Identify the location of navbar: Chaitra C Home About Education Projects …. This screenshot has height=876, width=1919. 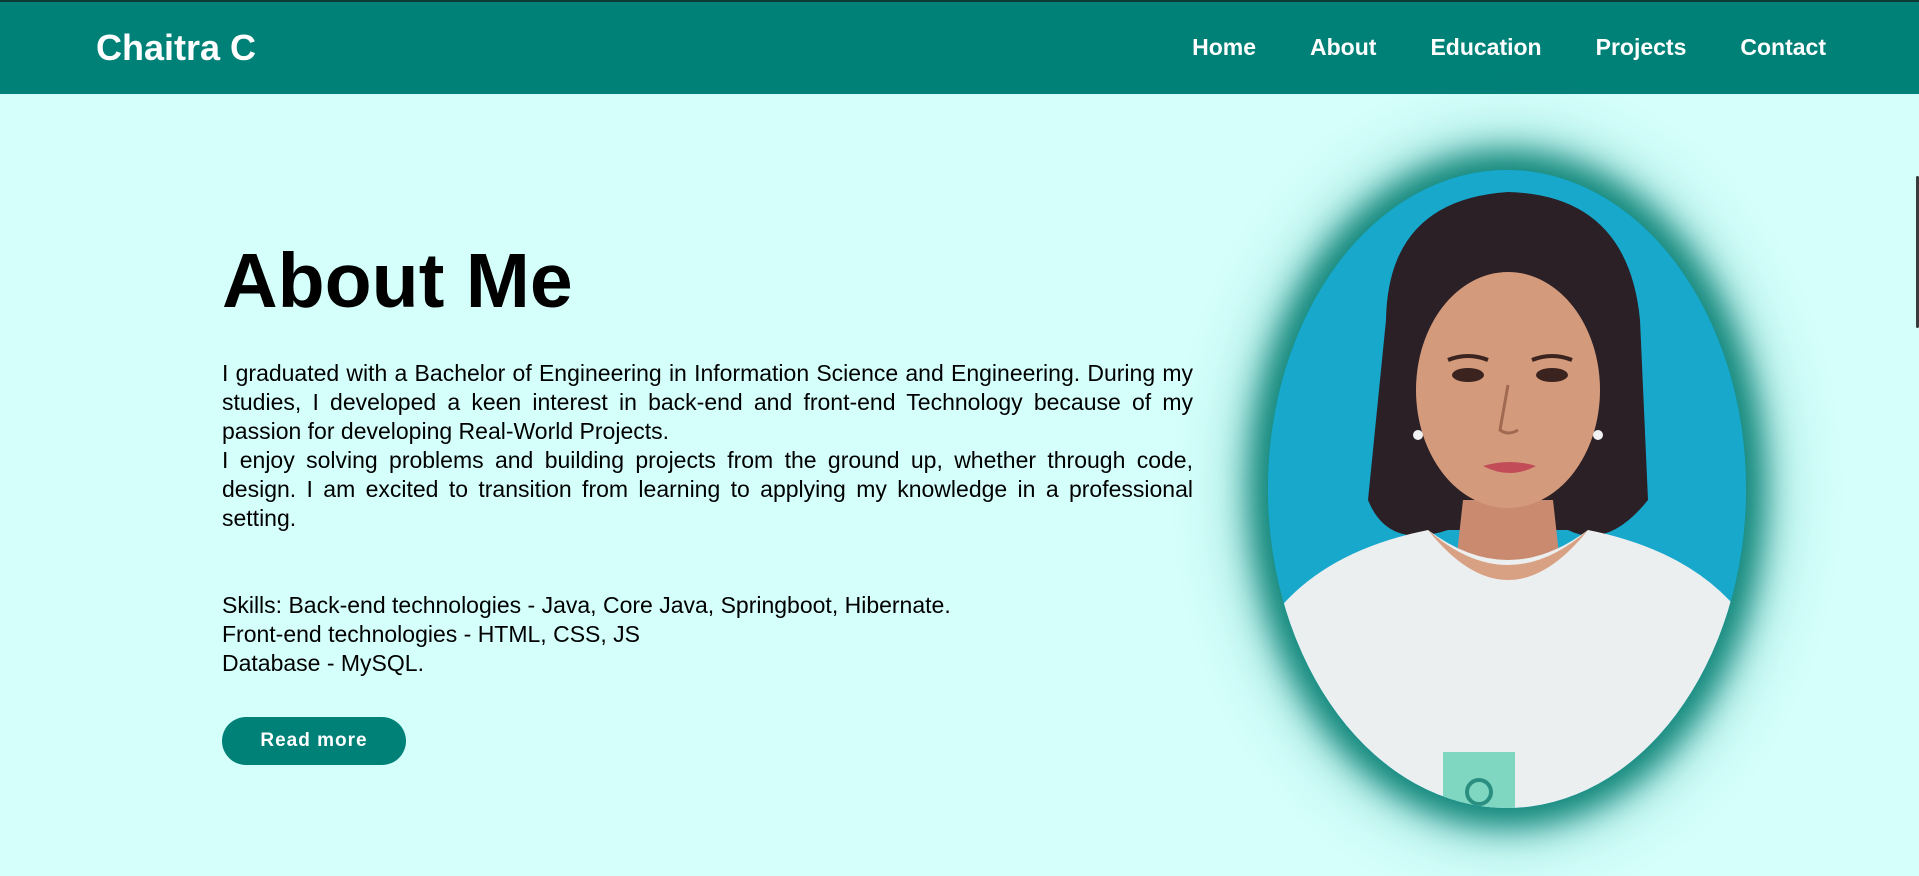
(959, 48).